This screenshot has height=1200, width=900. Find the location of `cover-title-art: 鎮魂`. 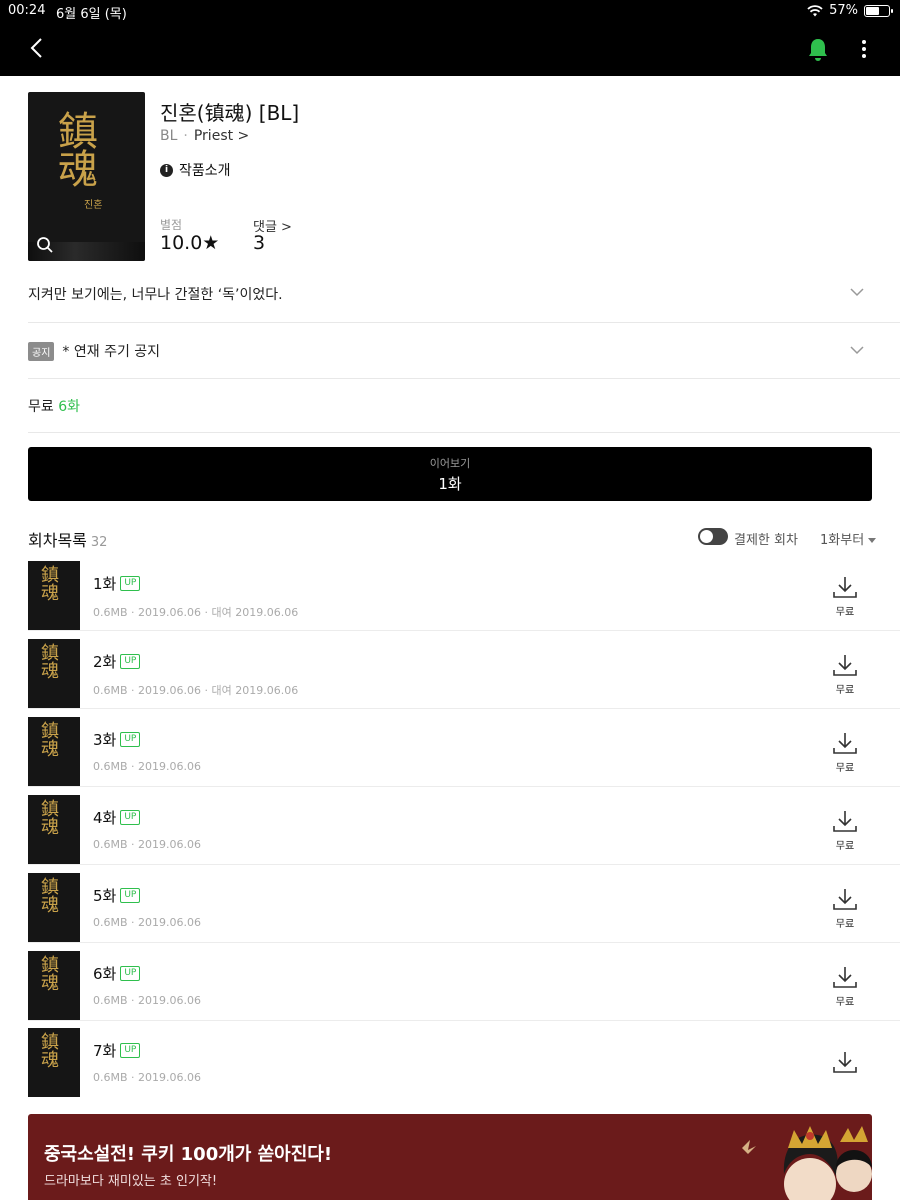

cover-title-art: 鎮魂 is located at coordinates (74, 148).